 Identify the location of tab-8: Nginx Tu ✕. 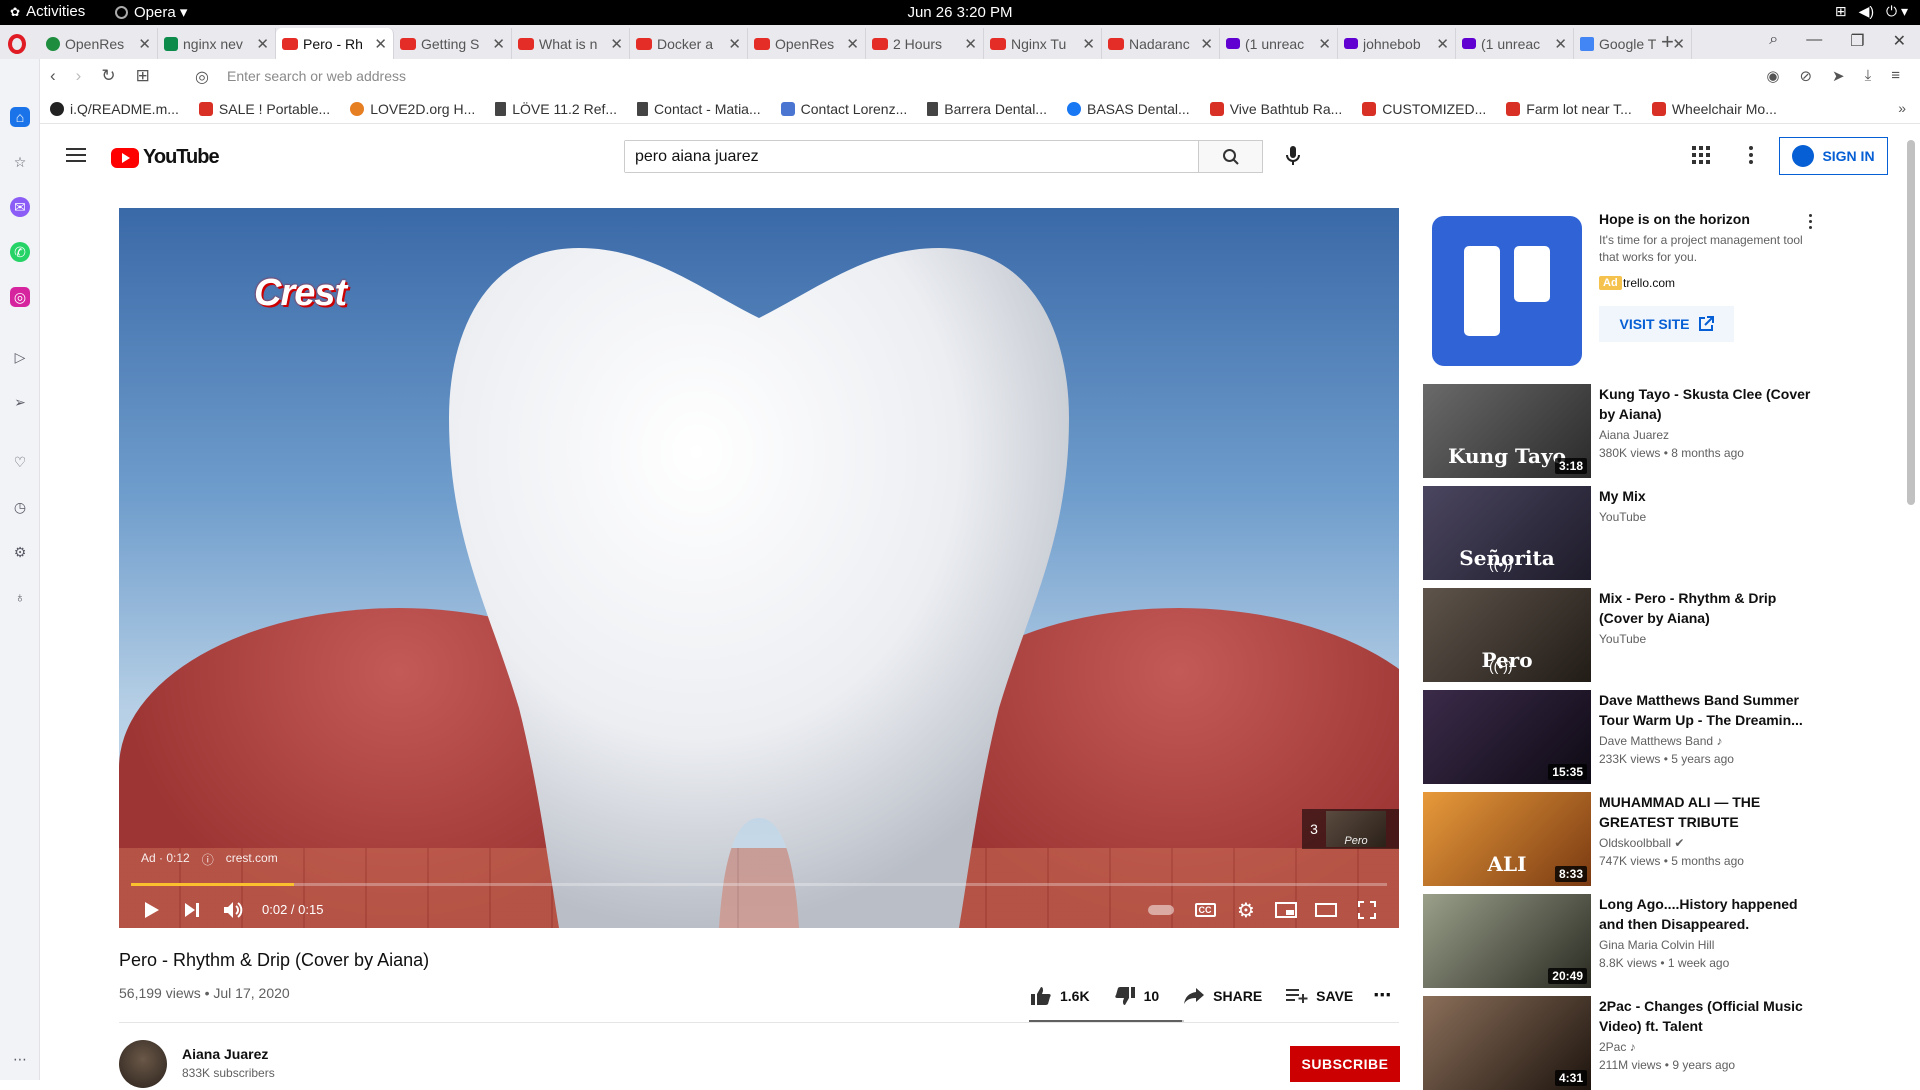
(1043, 43).